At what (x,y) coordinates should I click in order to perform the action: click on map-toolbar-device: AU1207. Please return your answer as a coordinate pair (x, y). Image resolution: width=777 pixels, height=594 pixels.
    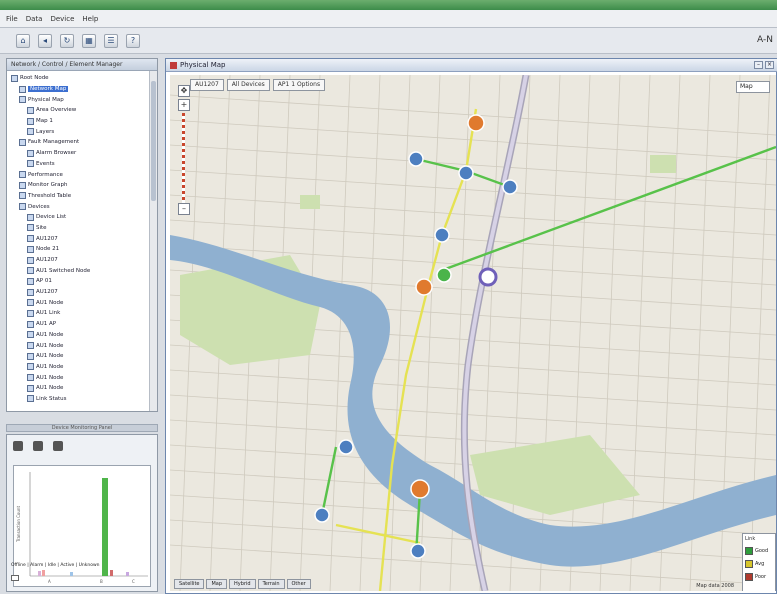
    Looking at the image, I should click on (207, 85).